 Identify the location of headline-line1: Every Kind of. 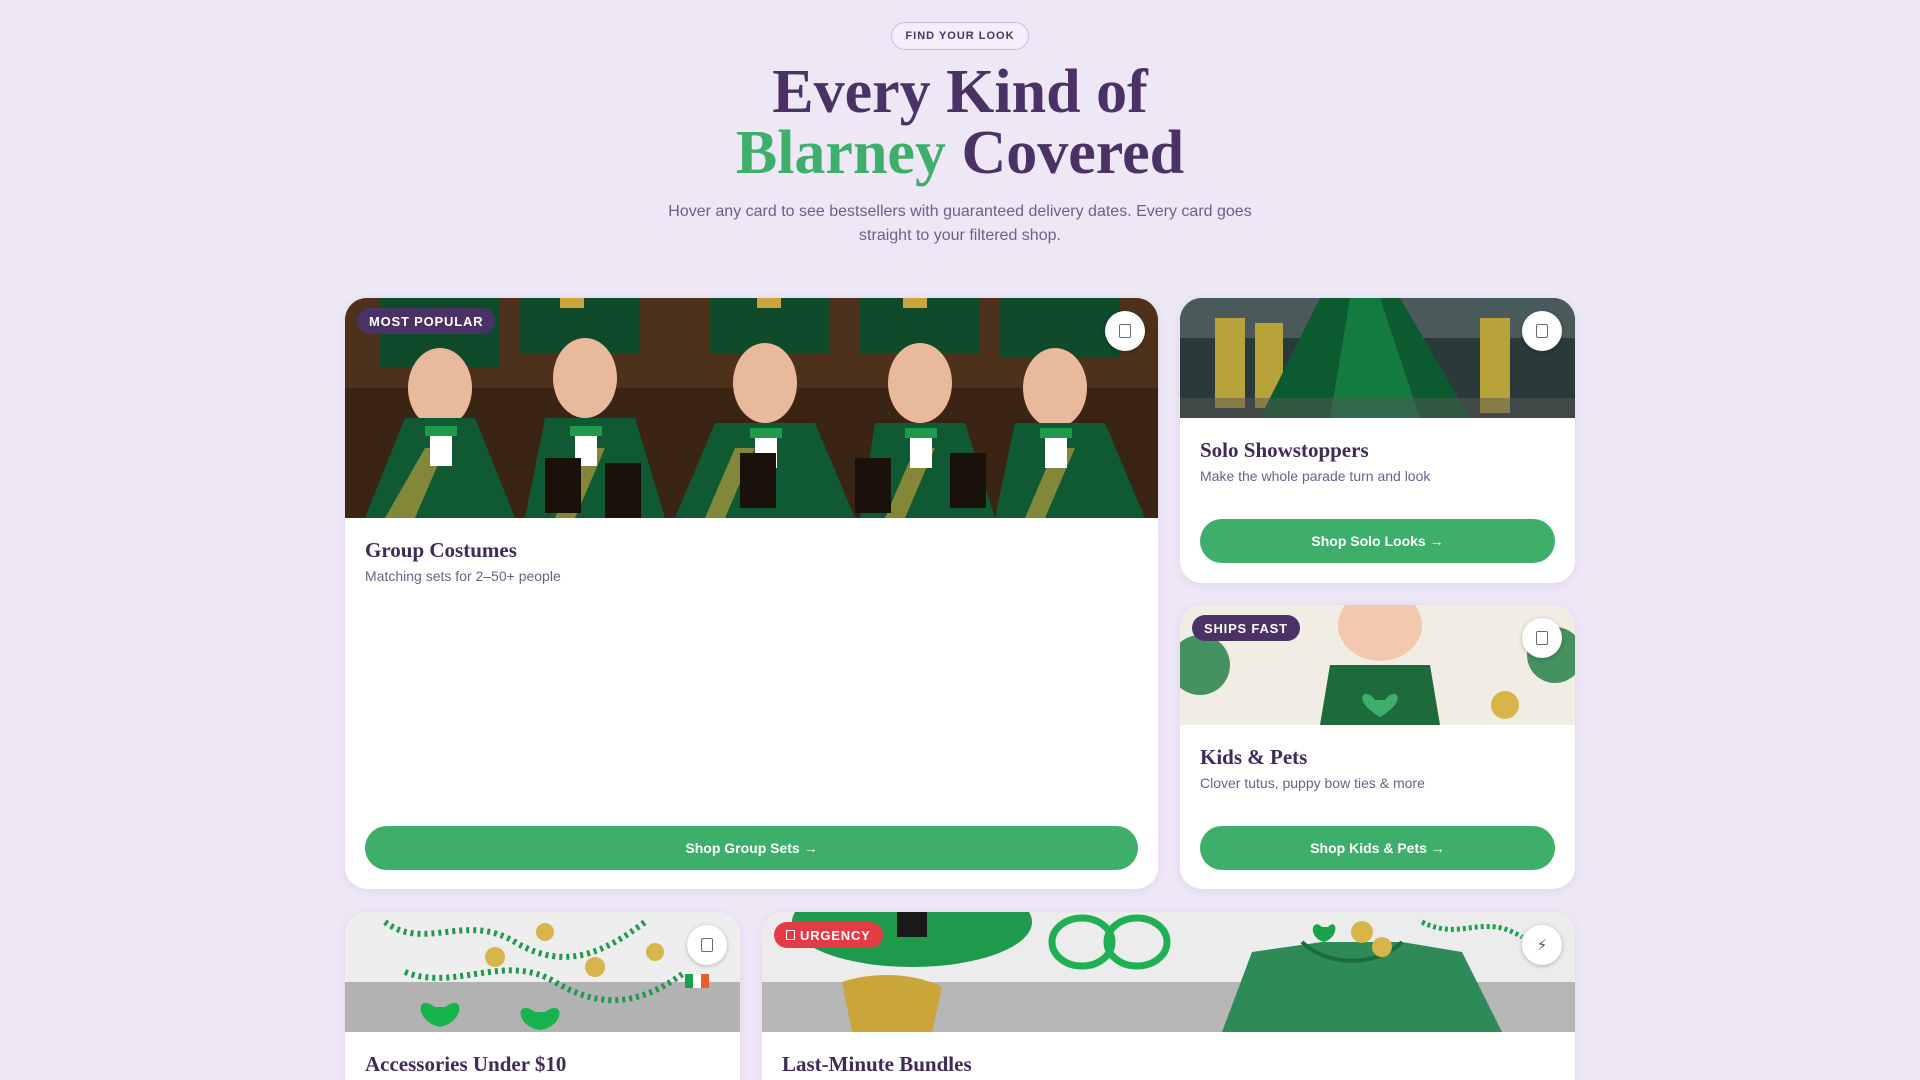
(960, 92).